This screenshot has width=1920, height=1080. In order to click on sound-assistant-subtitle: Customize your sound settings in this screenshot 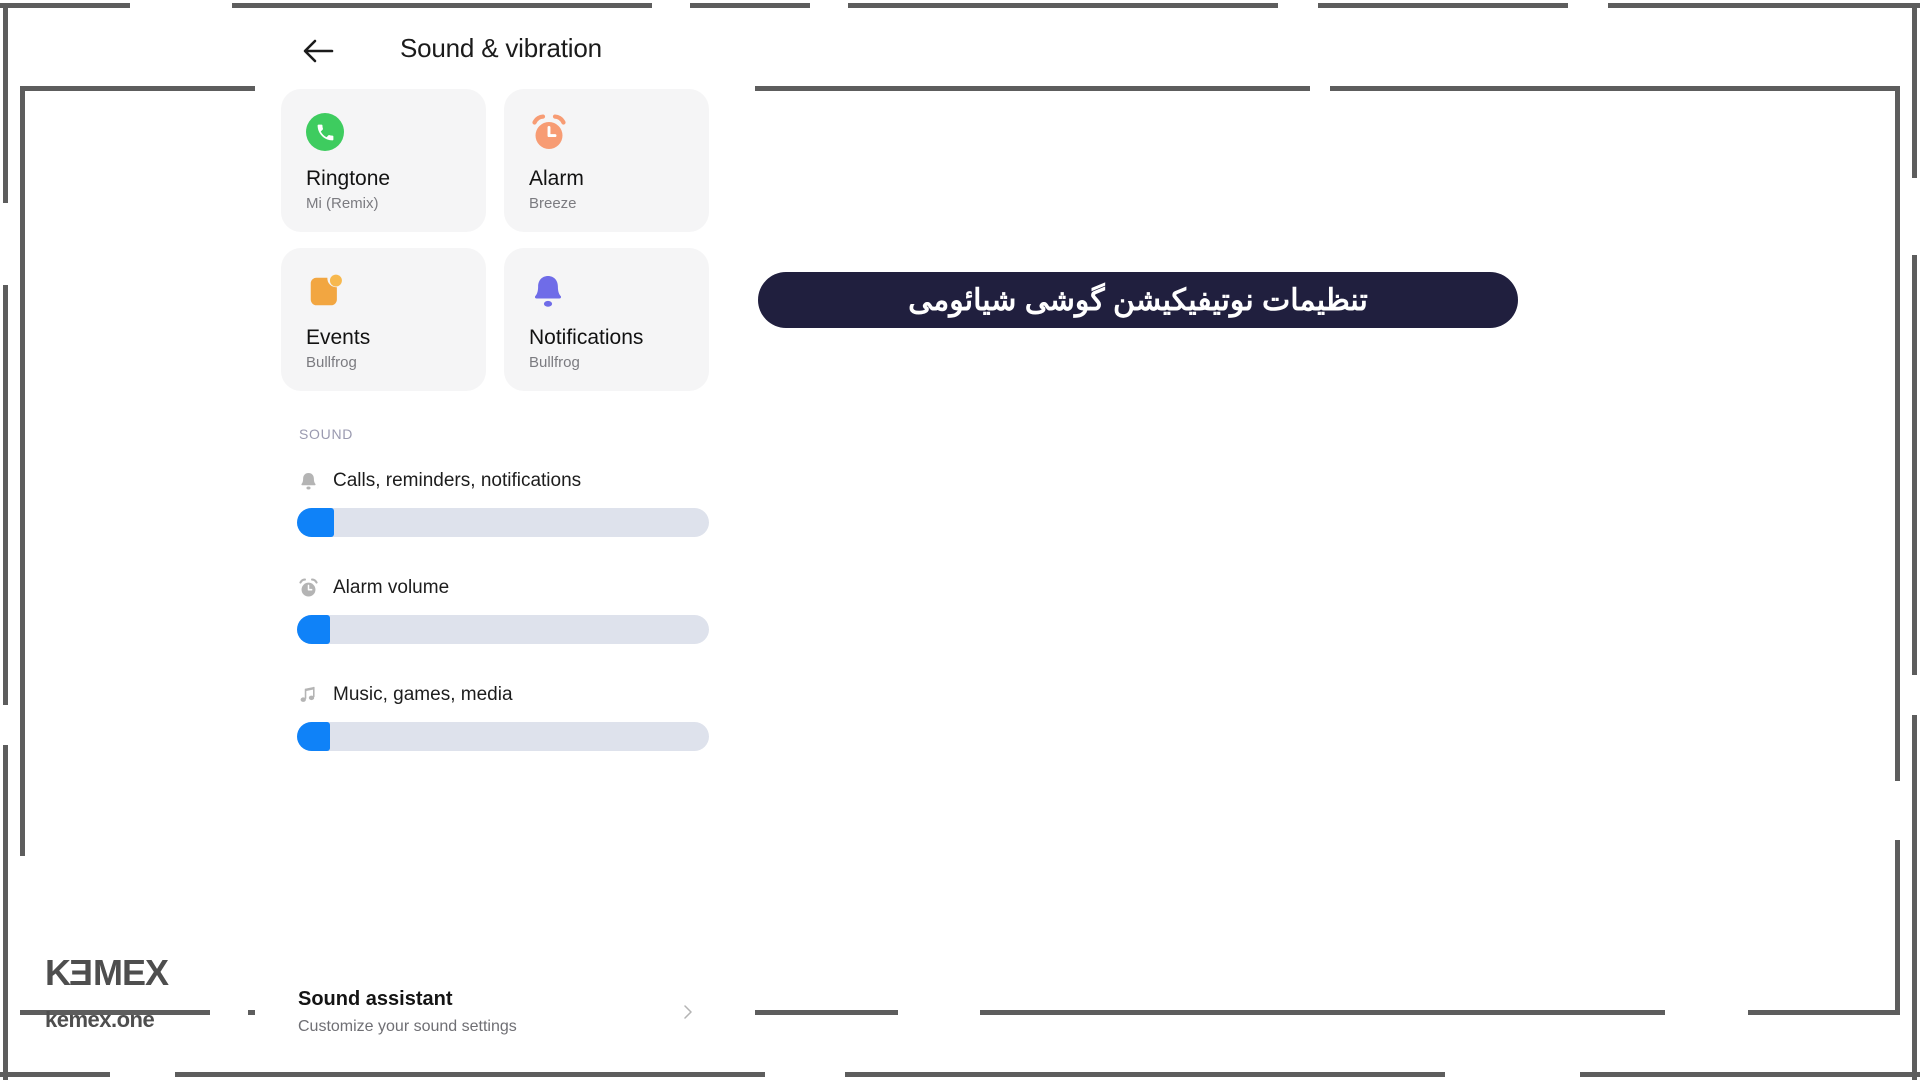, I will do `click(407, 1026)`.